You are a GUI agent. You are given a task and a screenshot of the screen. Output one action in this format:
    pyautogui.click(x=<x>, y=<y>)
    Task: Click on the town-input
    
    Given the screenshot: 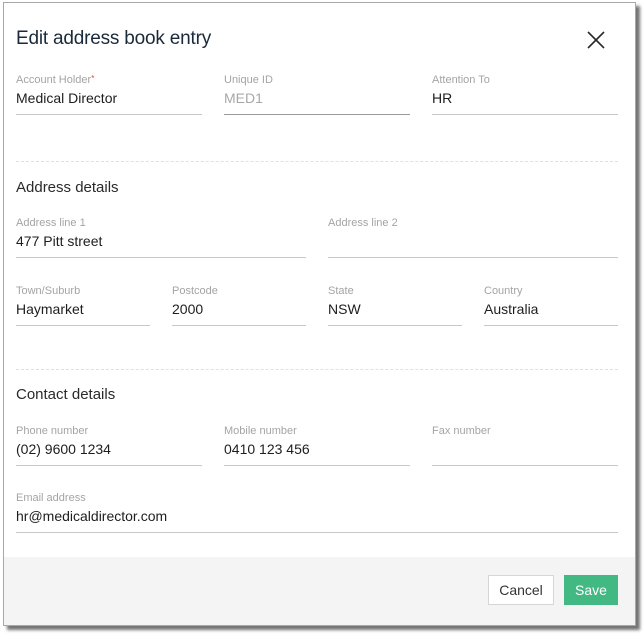 What is the action you would take?
    pyautogui.click(x=83, y=309)
    